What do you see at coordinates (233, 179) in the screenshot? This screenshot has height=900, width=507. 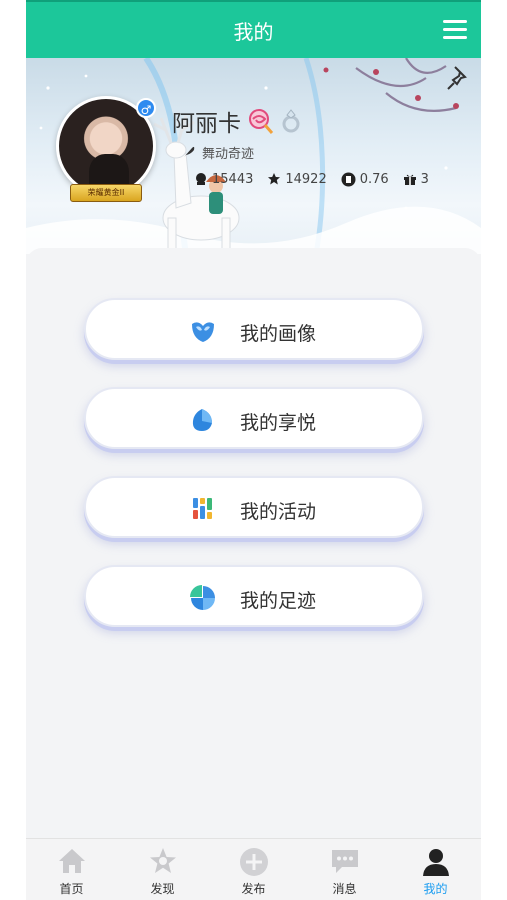 I see `stat-value: 15443` at bounding box center [233, 179].